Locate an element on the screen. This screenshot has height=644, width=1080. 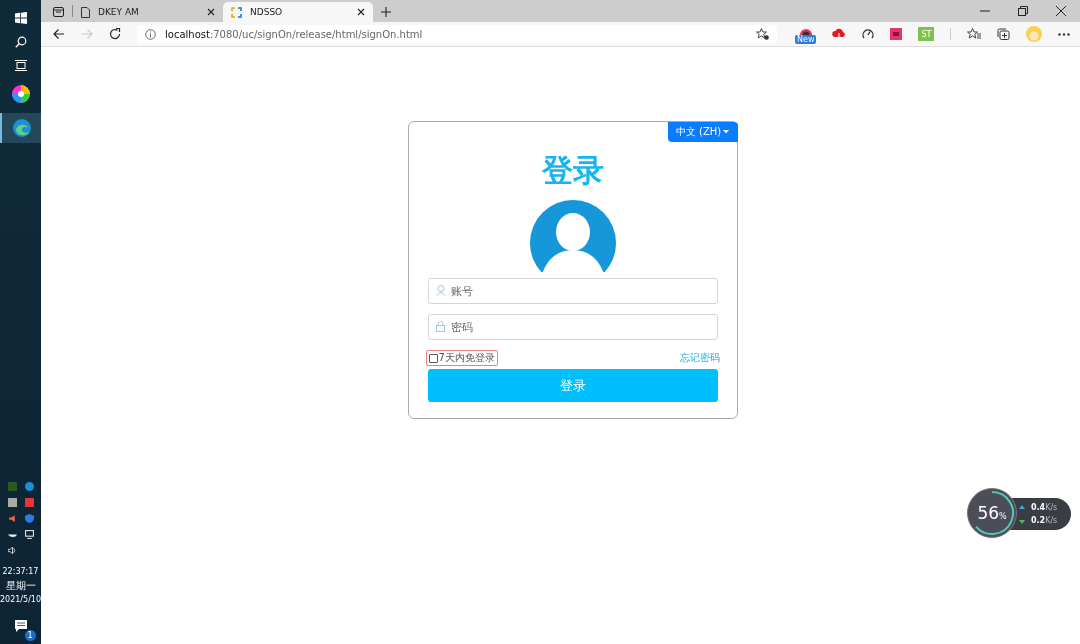
app-tray-icon is located at coordinates (12, 502).